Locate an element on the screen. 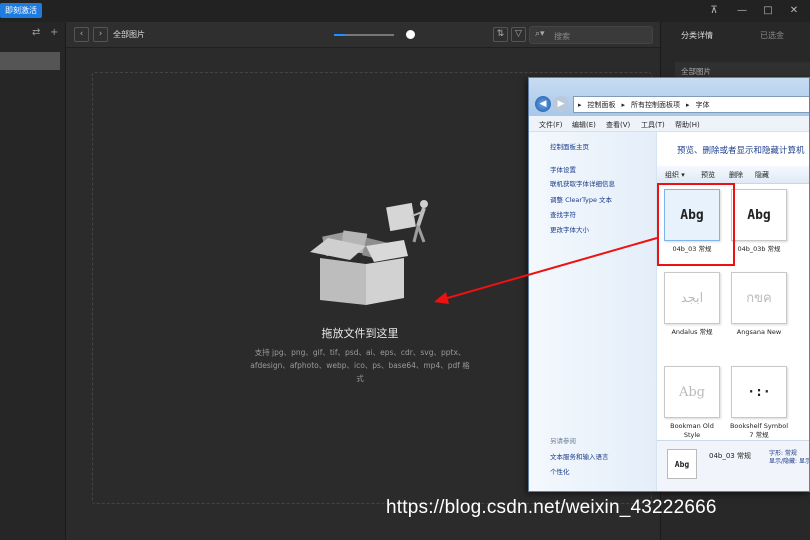  zoom-slider-fill is located at coordinates (339, 35).